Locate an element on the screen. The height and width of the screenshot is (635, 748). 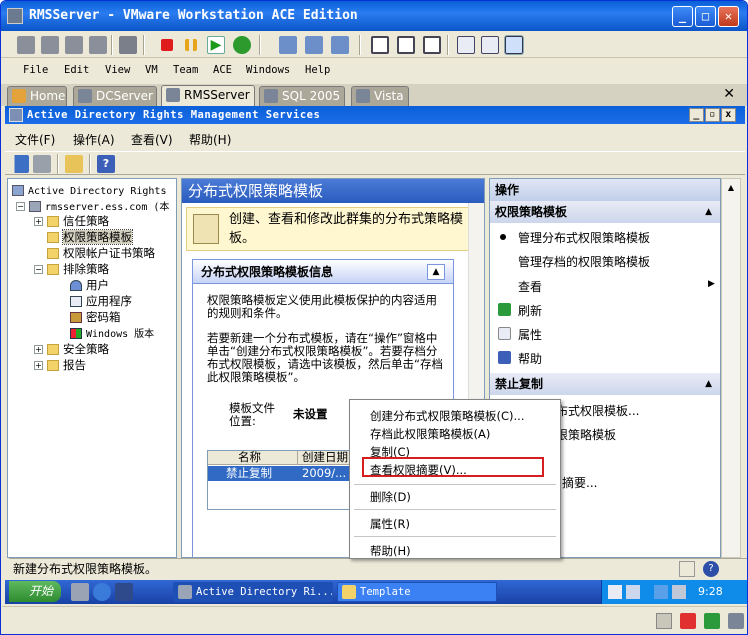
unity-icon is located at coordinates (432, 45).